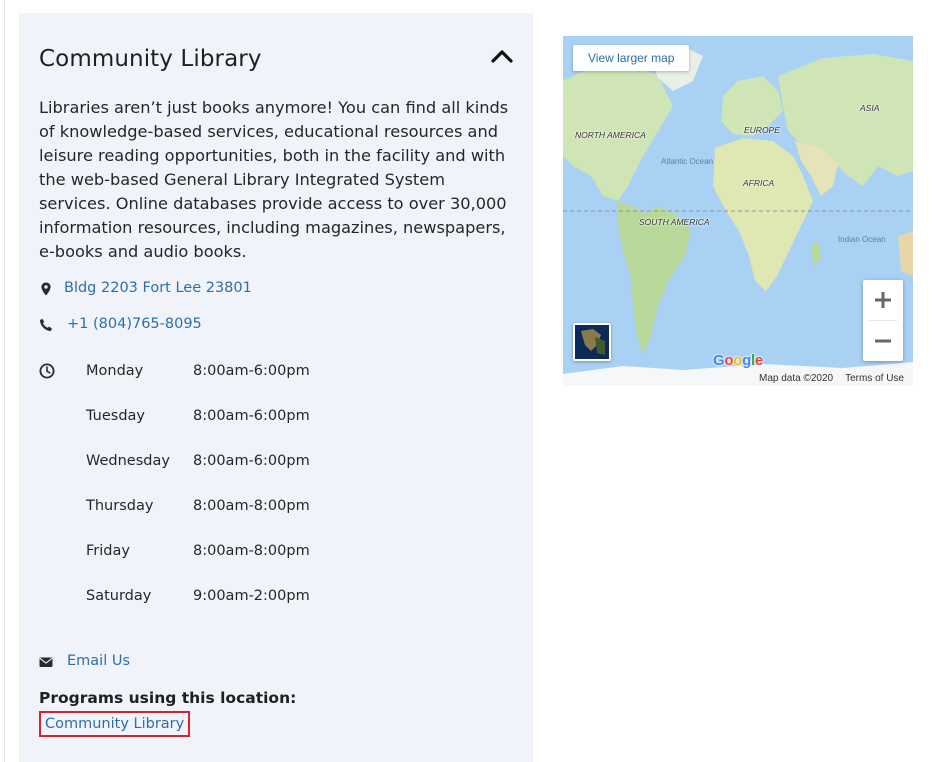  Describe the element at coordinates (158, 288) in the screenshot. I see `address-link: Bldg 2203 Fort Lee 23801` at that location.